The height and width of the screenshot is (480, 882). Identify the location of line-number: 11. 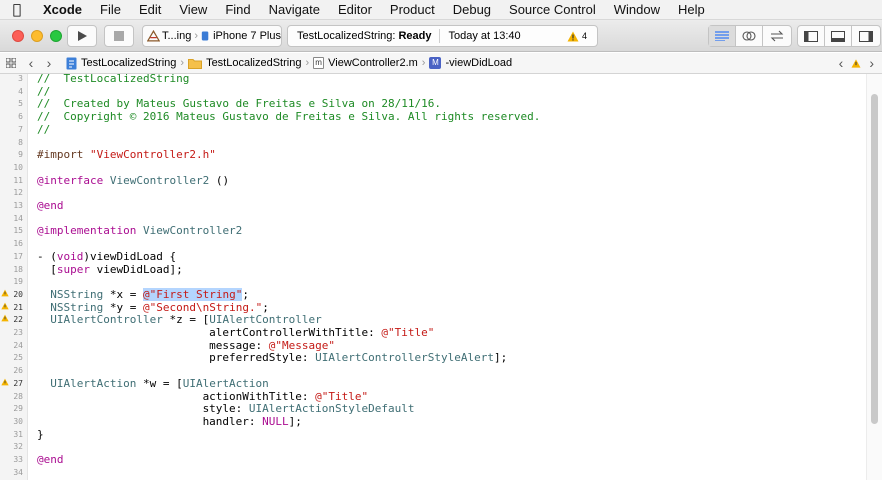
(11, 181).